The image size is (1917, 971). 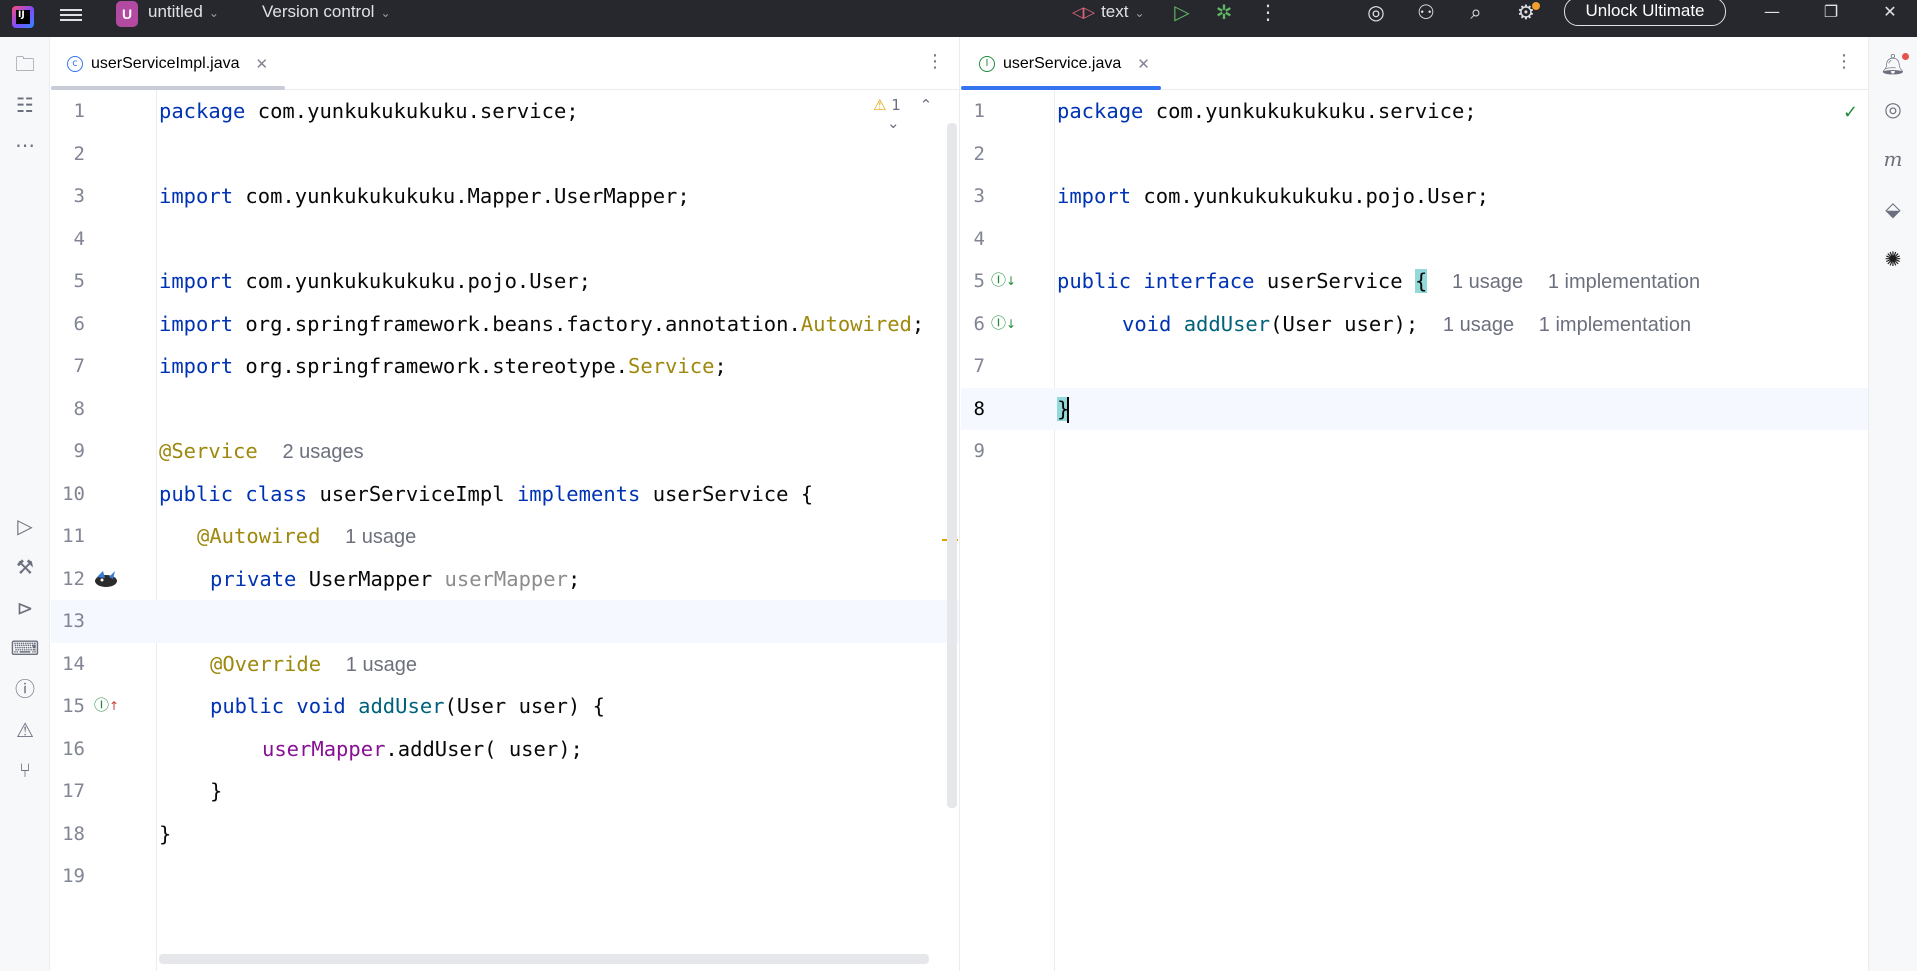 What do you see at coordinates (79, 366) in the screenshot?
I see `line-number: 7` at bounding box center [79, 366].